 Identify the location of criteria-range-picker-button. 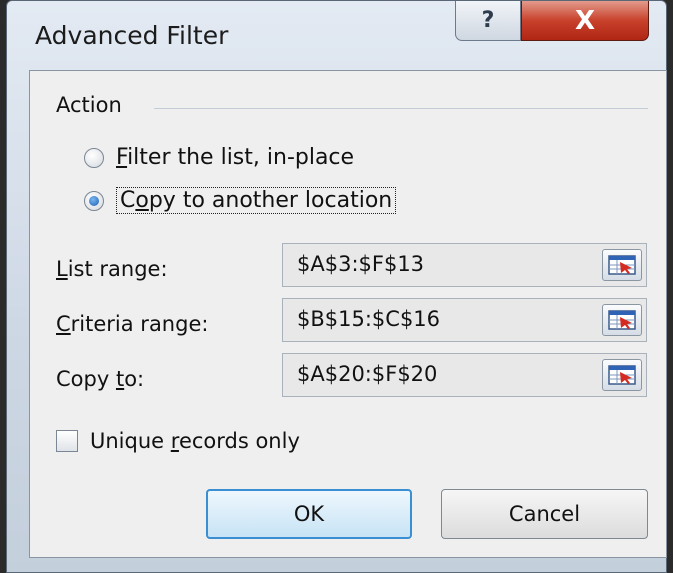
(622, 320).